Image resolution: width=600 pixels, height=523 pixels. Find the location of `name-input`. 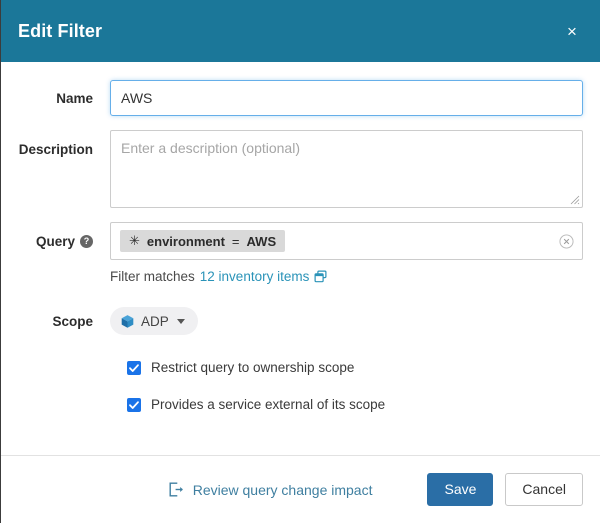

name-input is located at coordinates (346, 98).